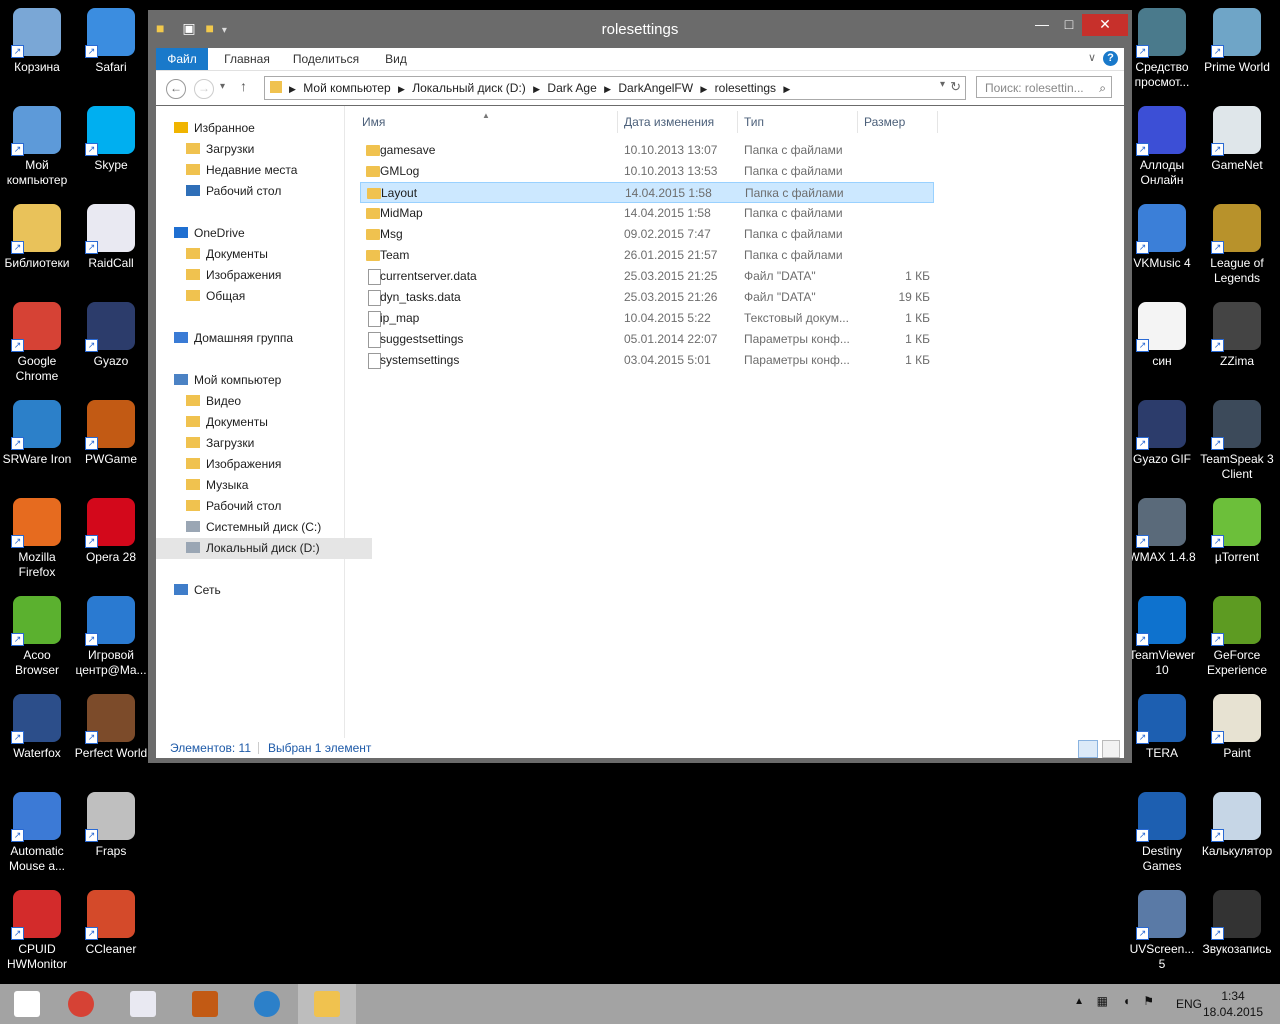  Describe the element at coordinates (1111, 749) in the screenshot. I see `large-icons-view-icon` at that location.